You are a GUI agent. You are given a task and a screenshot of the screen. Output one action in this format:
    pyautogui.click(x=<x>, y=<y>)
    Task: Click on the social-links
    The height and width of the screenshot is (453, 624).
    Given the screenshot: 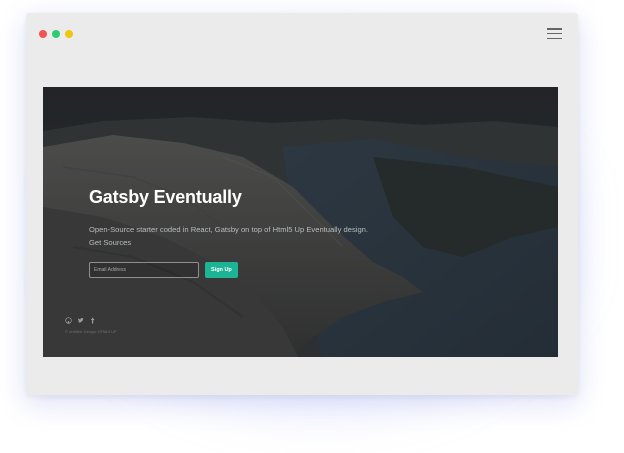 What is the action you would take?
    pyautogui.click(x=80, y=320)
    